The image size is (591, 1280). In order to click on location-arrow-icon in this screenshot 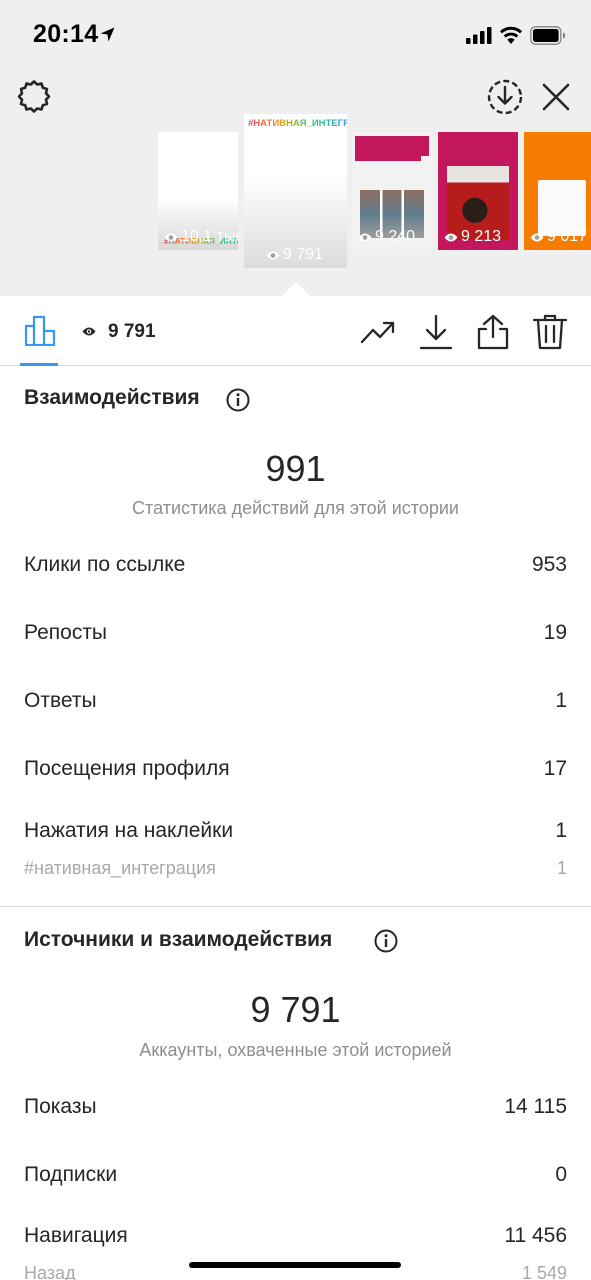, I will do `click(107, 34)`.